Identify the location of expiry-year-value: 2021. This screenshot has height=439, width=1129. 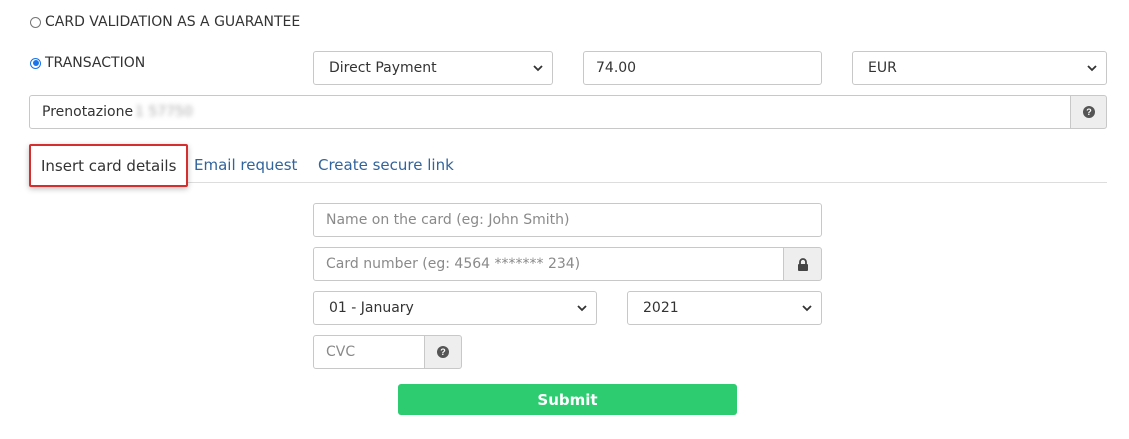
(661, 308).